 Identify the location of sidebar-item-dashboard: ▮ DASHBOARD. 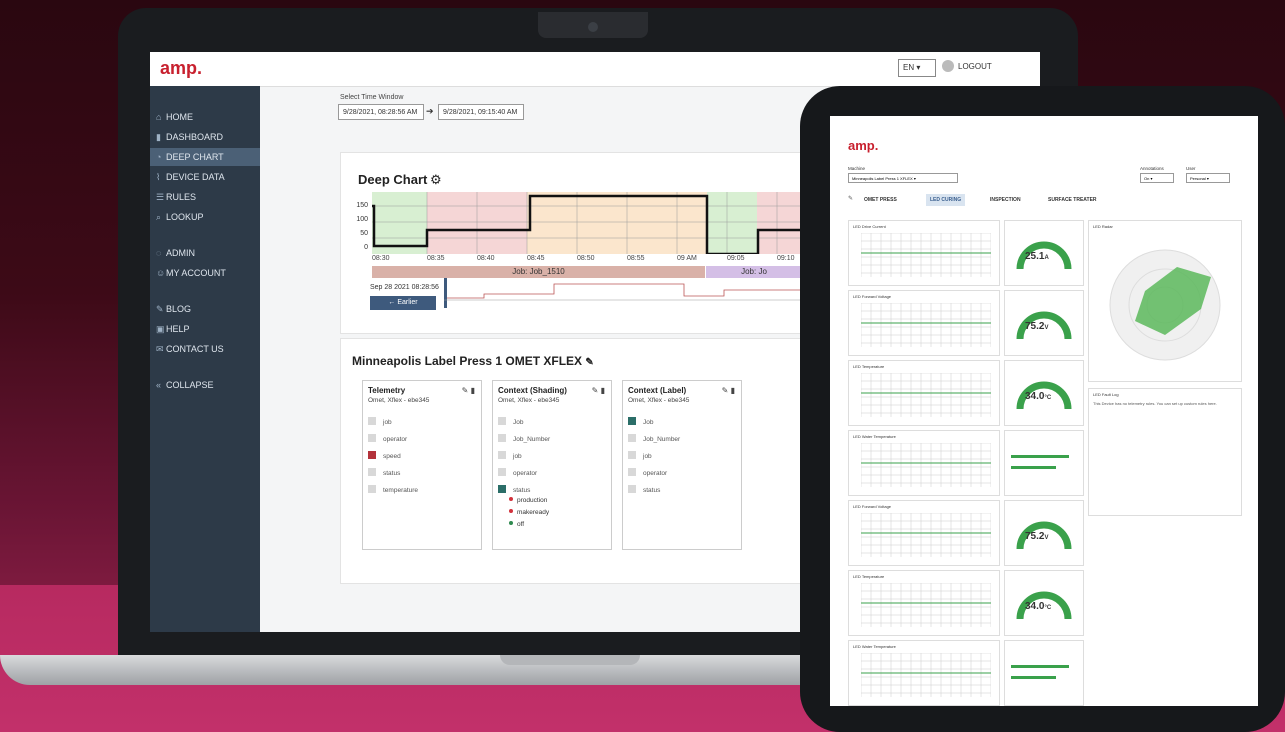
(205, 137).